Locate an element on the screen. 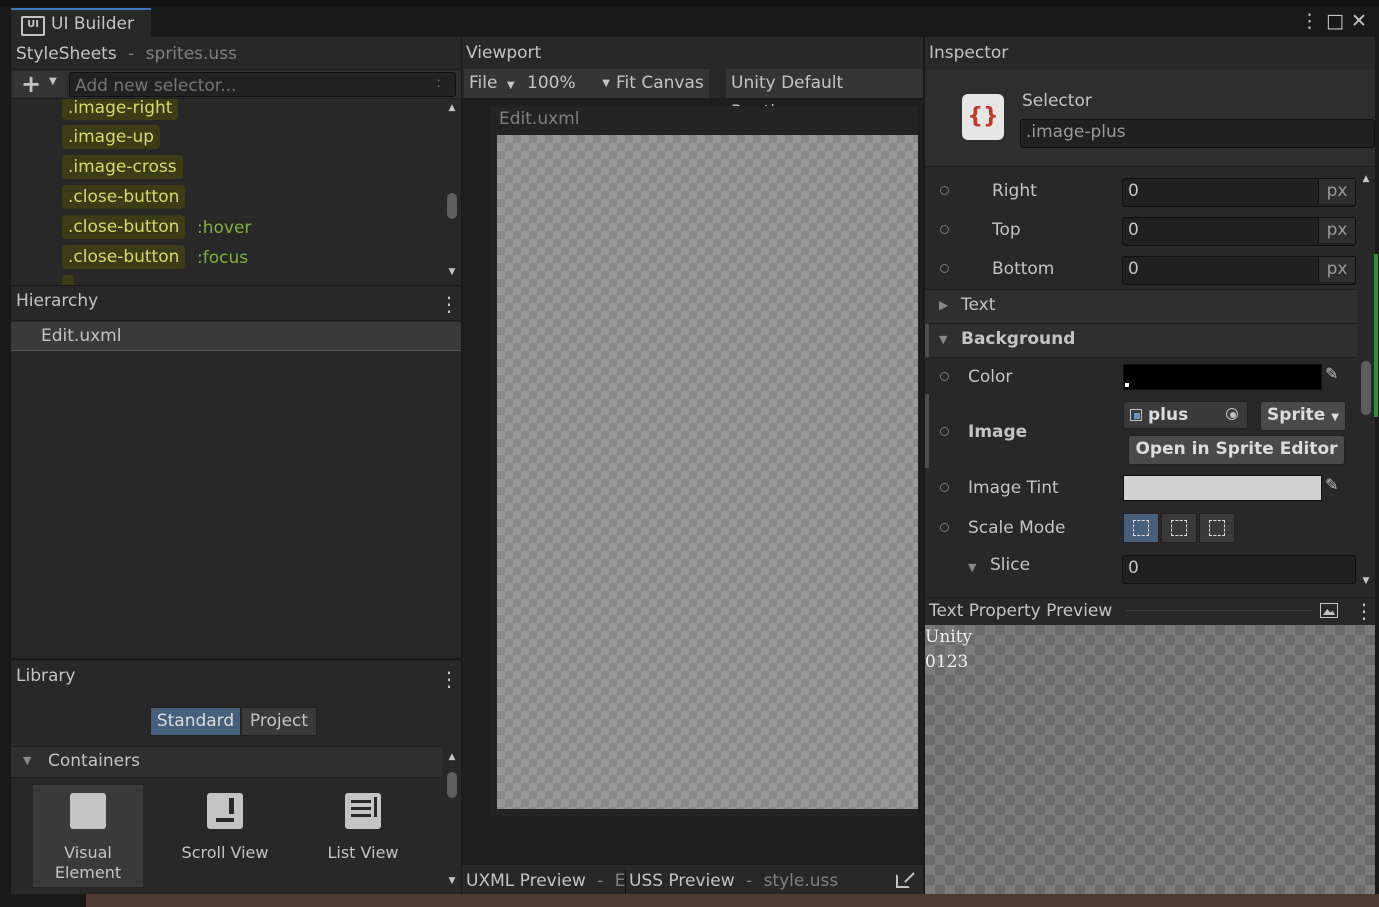 This screenshot has height=907, width=1379. containers-section-title: Containers is located at coordinates (94, 761).